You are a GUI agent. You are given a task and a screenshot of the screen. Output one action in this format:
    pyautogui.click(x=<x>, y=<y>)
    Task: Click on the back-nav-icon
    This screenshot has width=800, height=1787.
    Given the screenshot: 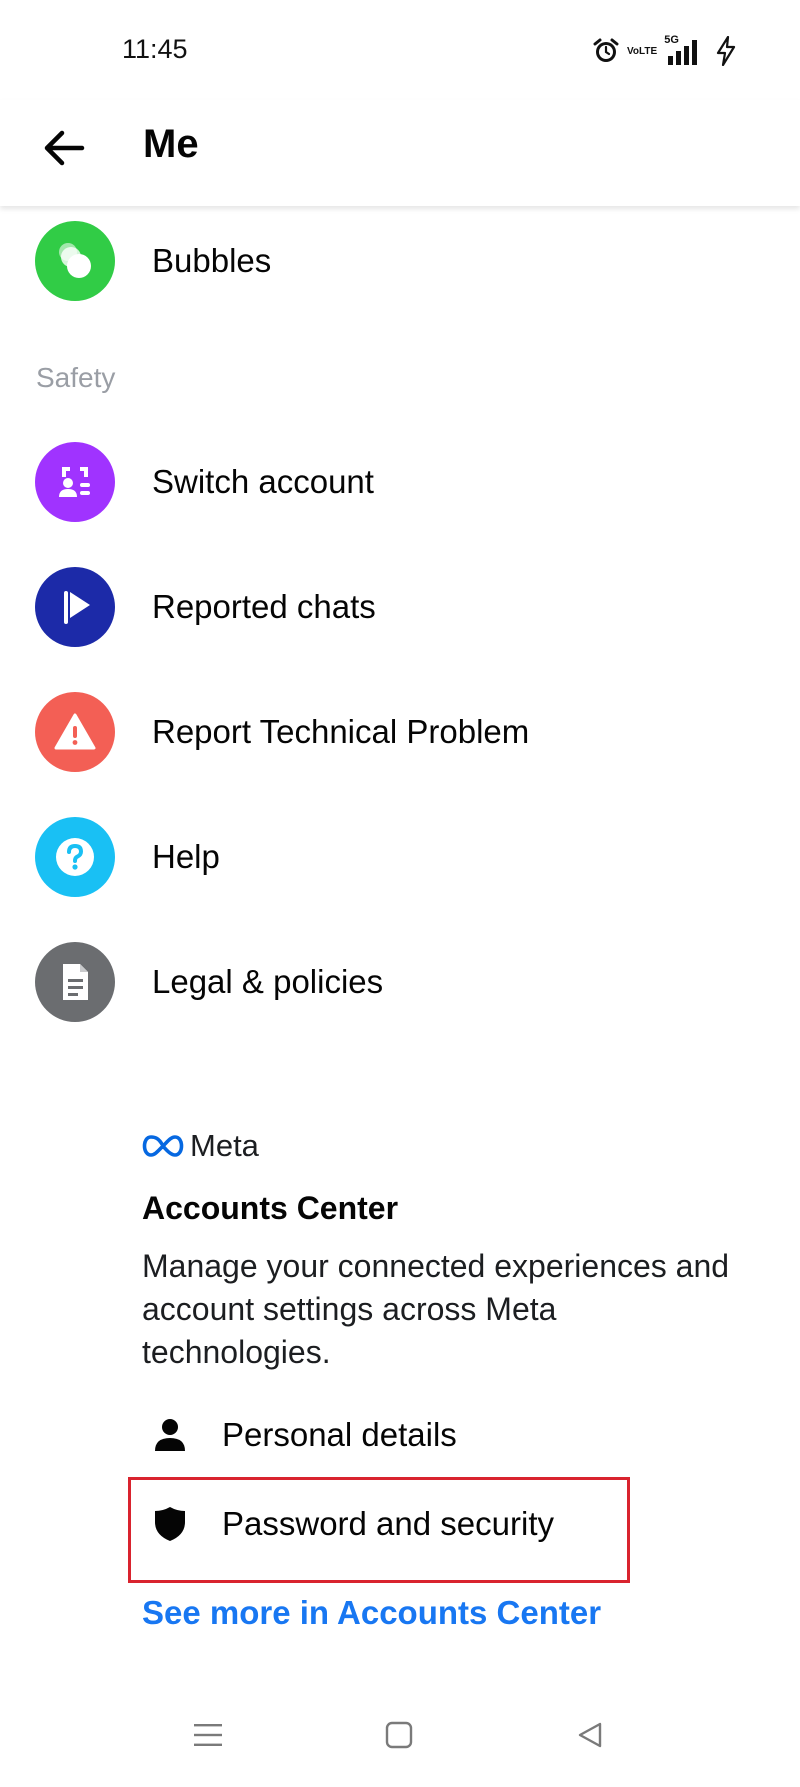 What is the action you would take?
    pyautogui.click(x=590, y=1735)
    